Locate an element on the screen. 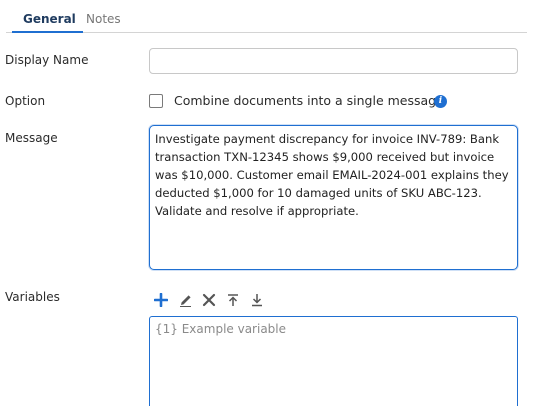 The height and width of the screenshot is (406, 536). info-icon: i is located at coordinates (440, 101).